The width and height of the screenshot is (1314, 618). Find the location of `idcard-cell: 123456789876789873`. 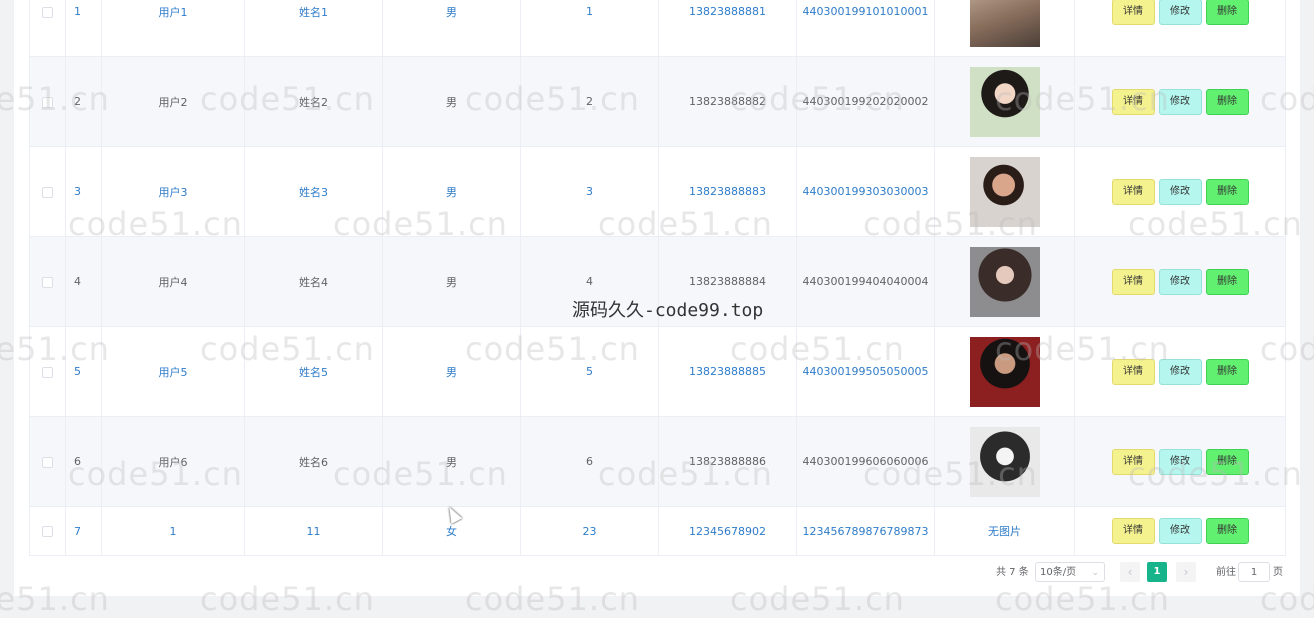

idcard-cell: 123456789876789873 is located at coordinates (865, 531).